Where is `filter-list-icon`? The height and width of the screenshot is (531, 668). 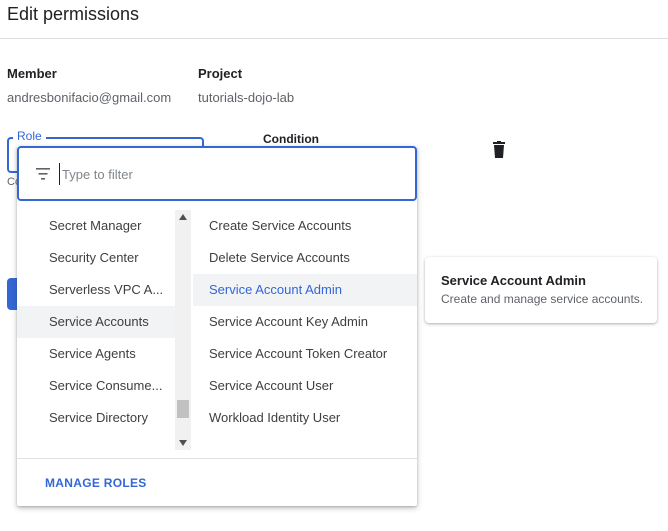 filter-list-icon is located at coordinates (43, 174).